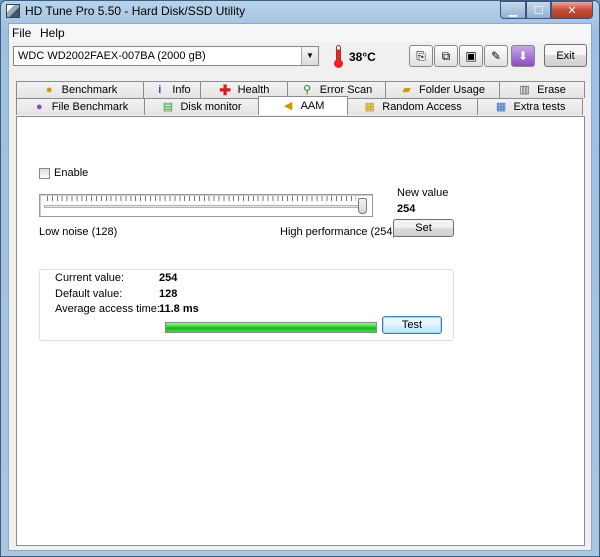 The image size is (600, 557). I want to click on maximize-icon: ☐, so click(538, 10).